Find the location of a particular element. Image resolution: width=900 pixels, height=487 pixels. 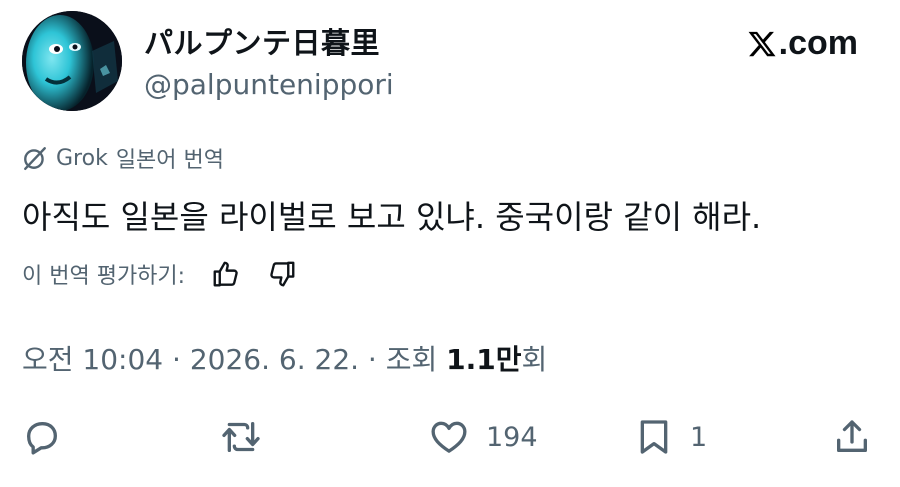

rate-translation: 이 번역 평가하기: is located at coordinates (159, 274).